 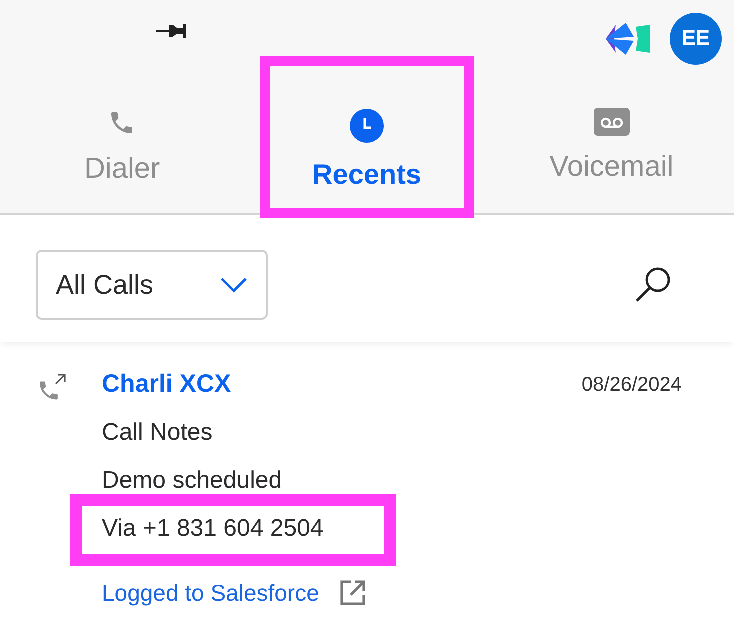 What do you see at coordinates (152, 285) in the screenshot?
I see `call-filter-dropdown: All Calls` at bounding box center [152, 285].